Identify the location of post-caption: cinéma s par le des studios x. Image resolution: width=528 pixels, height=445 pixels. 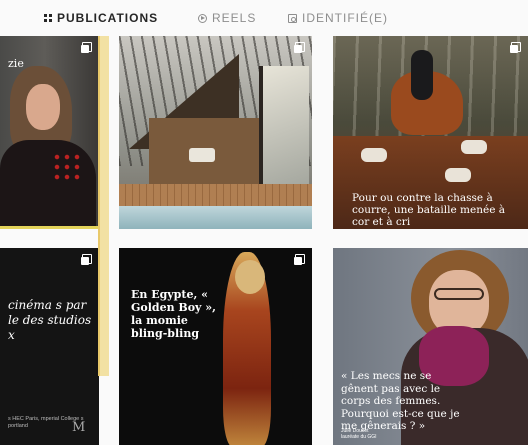
(50, 320).